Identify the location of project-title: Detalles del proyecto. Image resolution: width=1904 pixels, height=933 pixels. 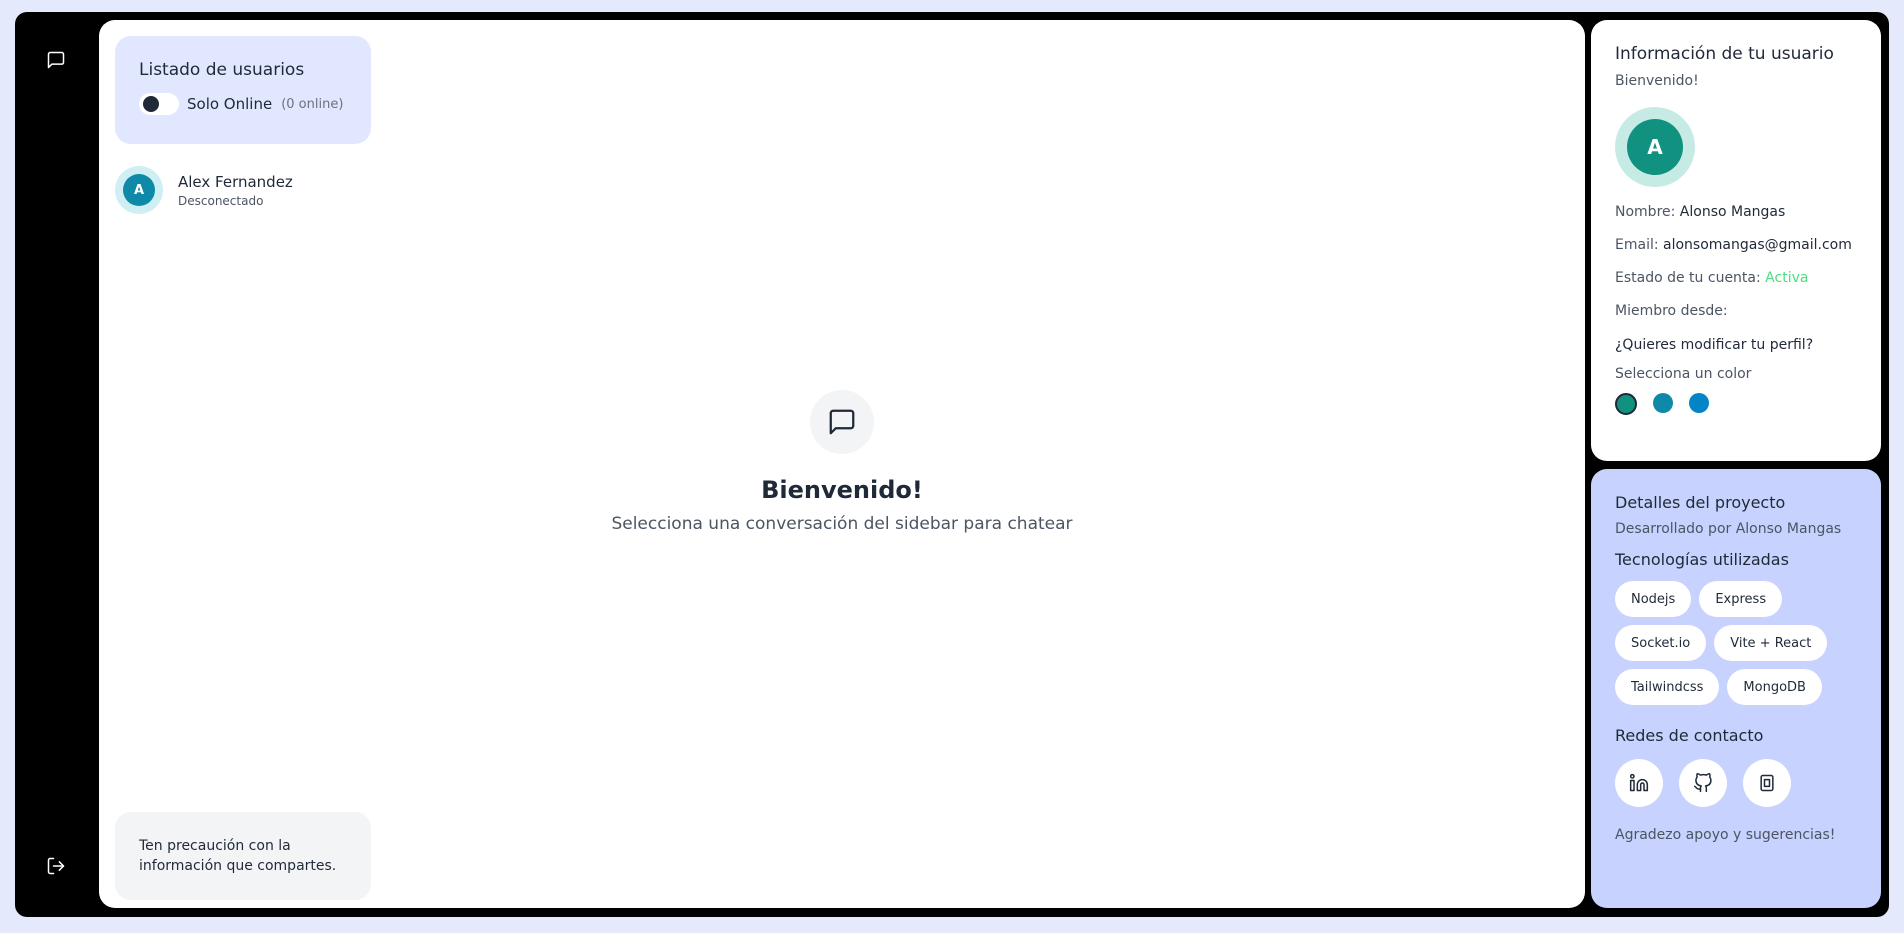
(1700, 502).